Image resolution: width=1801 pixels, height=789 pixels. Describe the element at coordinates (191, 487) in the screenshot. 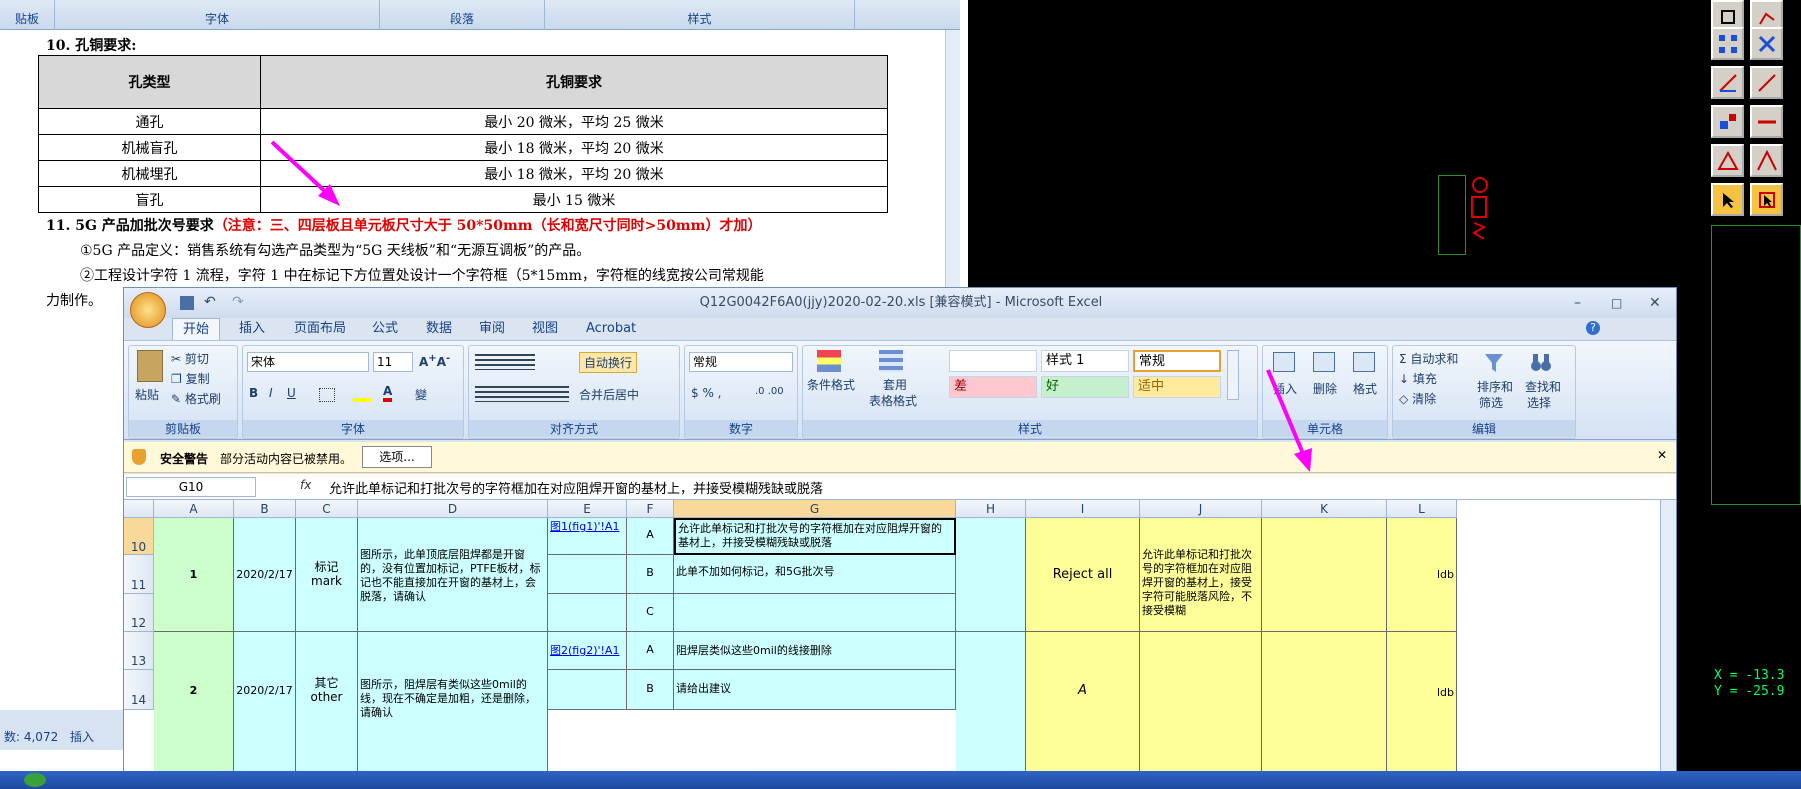

I see `name-box: G10` at that location.